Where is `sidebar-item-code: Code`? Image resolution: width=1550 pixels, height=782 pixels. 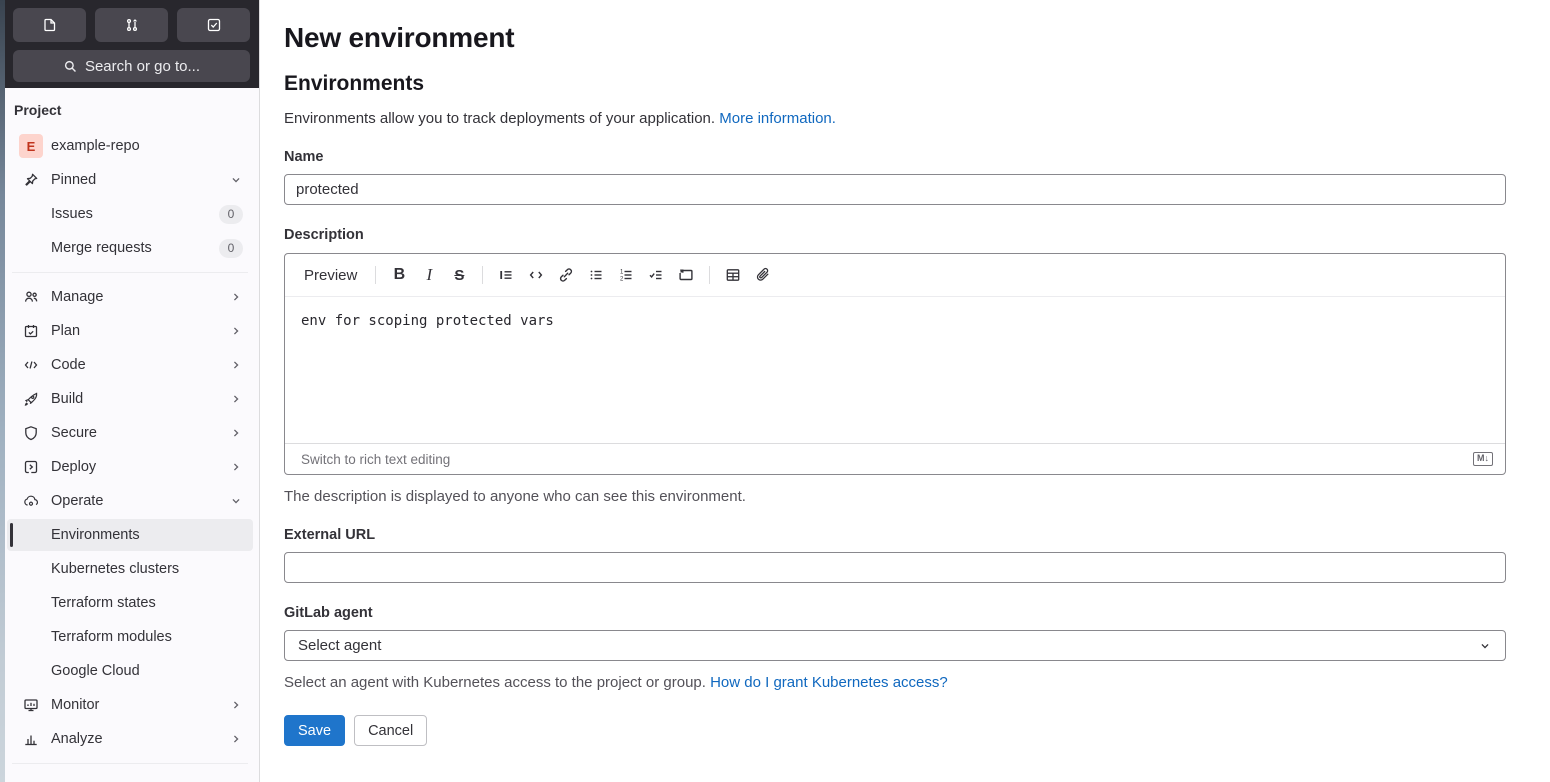
sidebar-item-code: Code is located at coordinates (130, 365).